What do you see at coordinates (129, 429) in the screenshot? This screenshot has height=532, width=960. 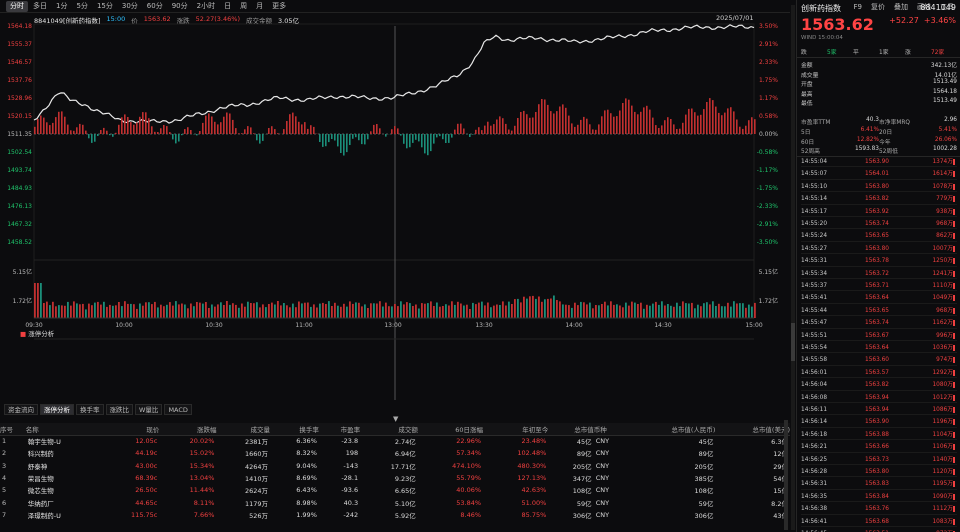 I see `column-header: 现价` at bounding box center [129, 429].